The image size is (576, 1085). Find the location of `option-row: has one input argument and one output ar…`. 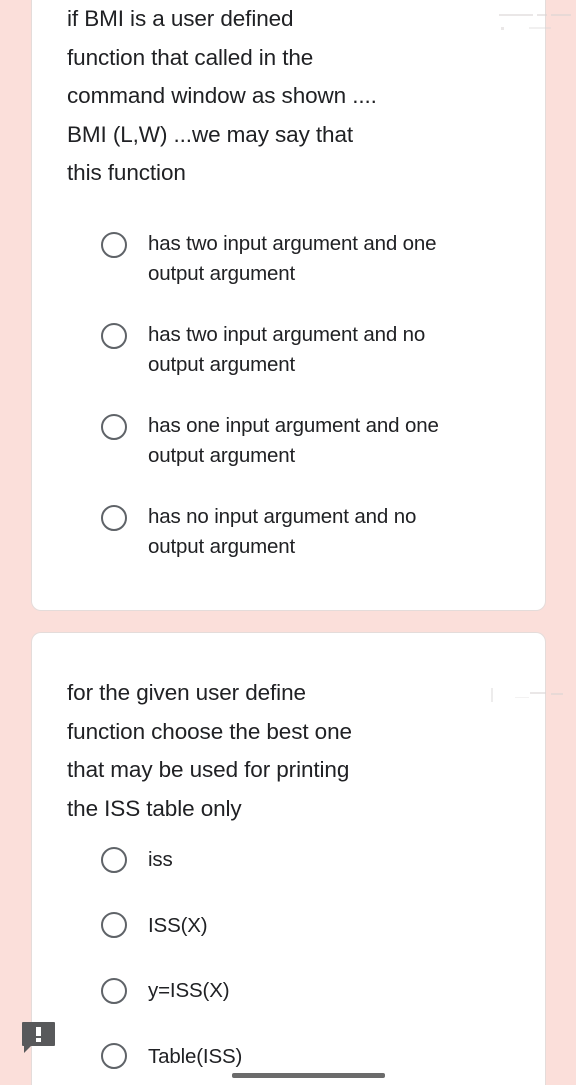

option-row: has one input argument and one output ar… is located at coordinates (288, 440).